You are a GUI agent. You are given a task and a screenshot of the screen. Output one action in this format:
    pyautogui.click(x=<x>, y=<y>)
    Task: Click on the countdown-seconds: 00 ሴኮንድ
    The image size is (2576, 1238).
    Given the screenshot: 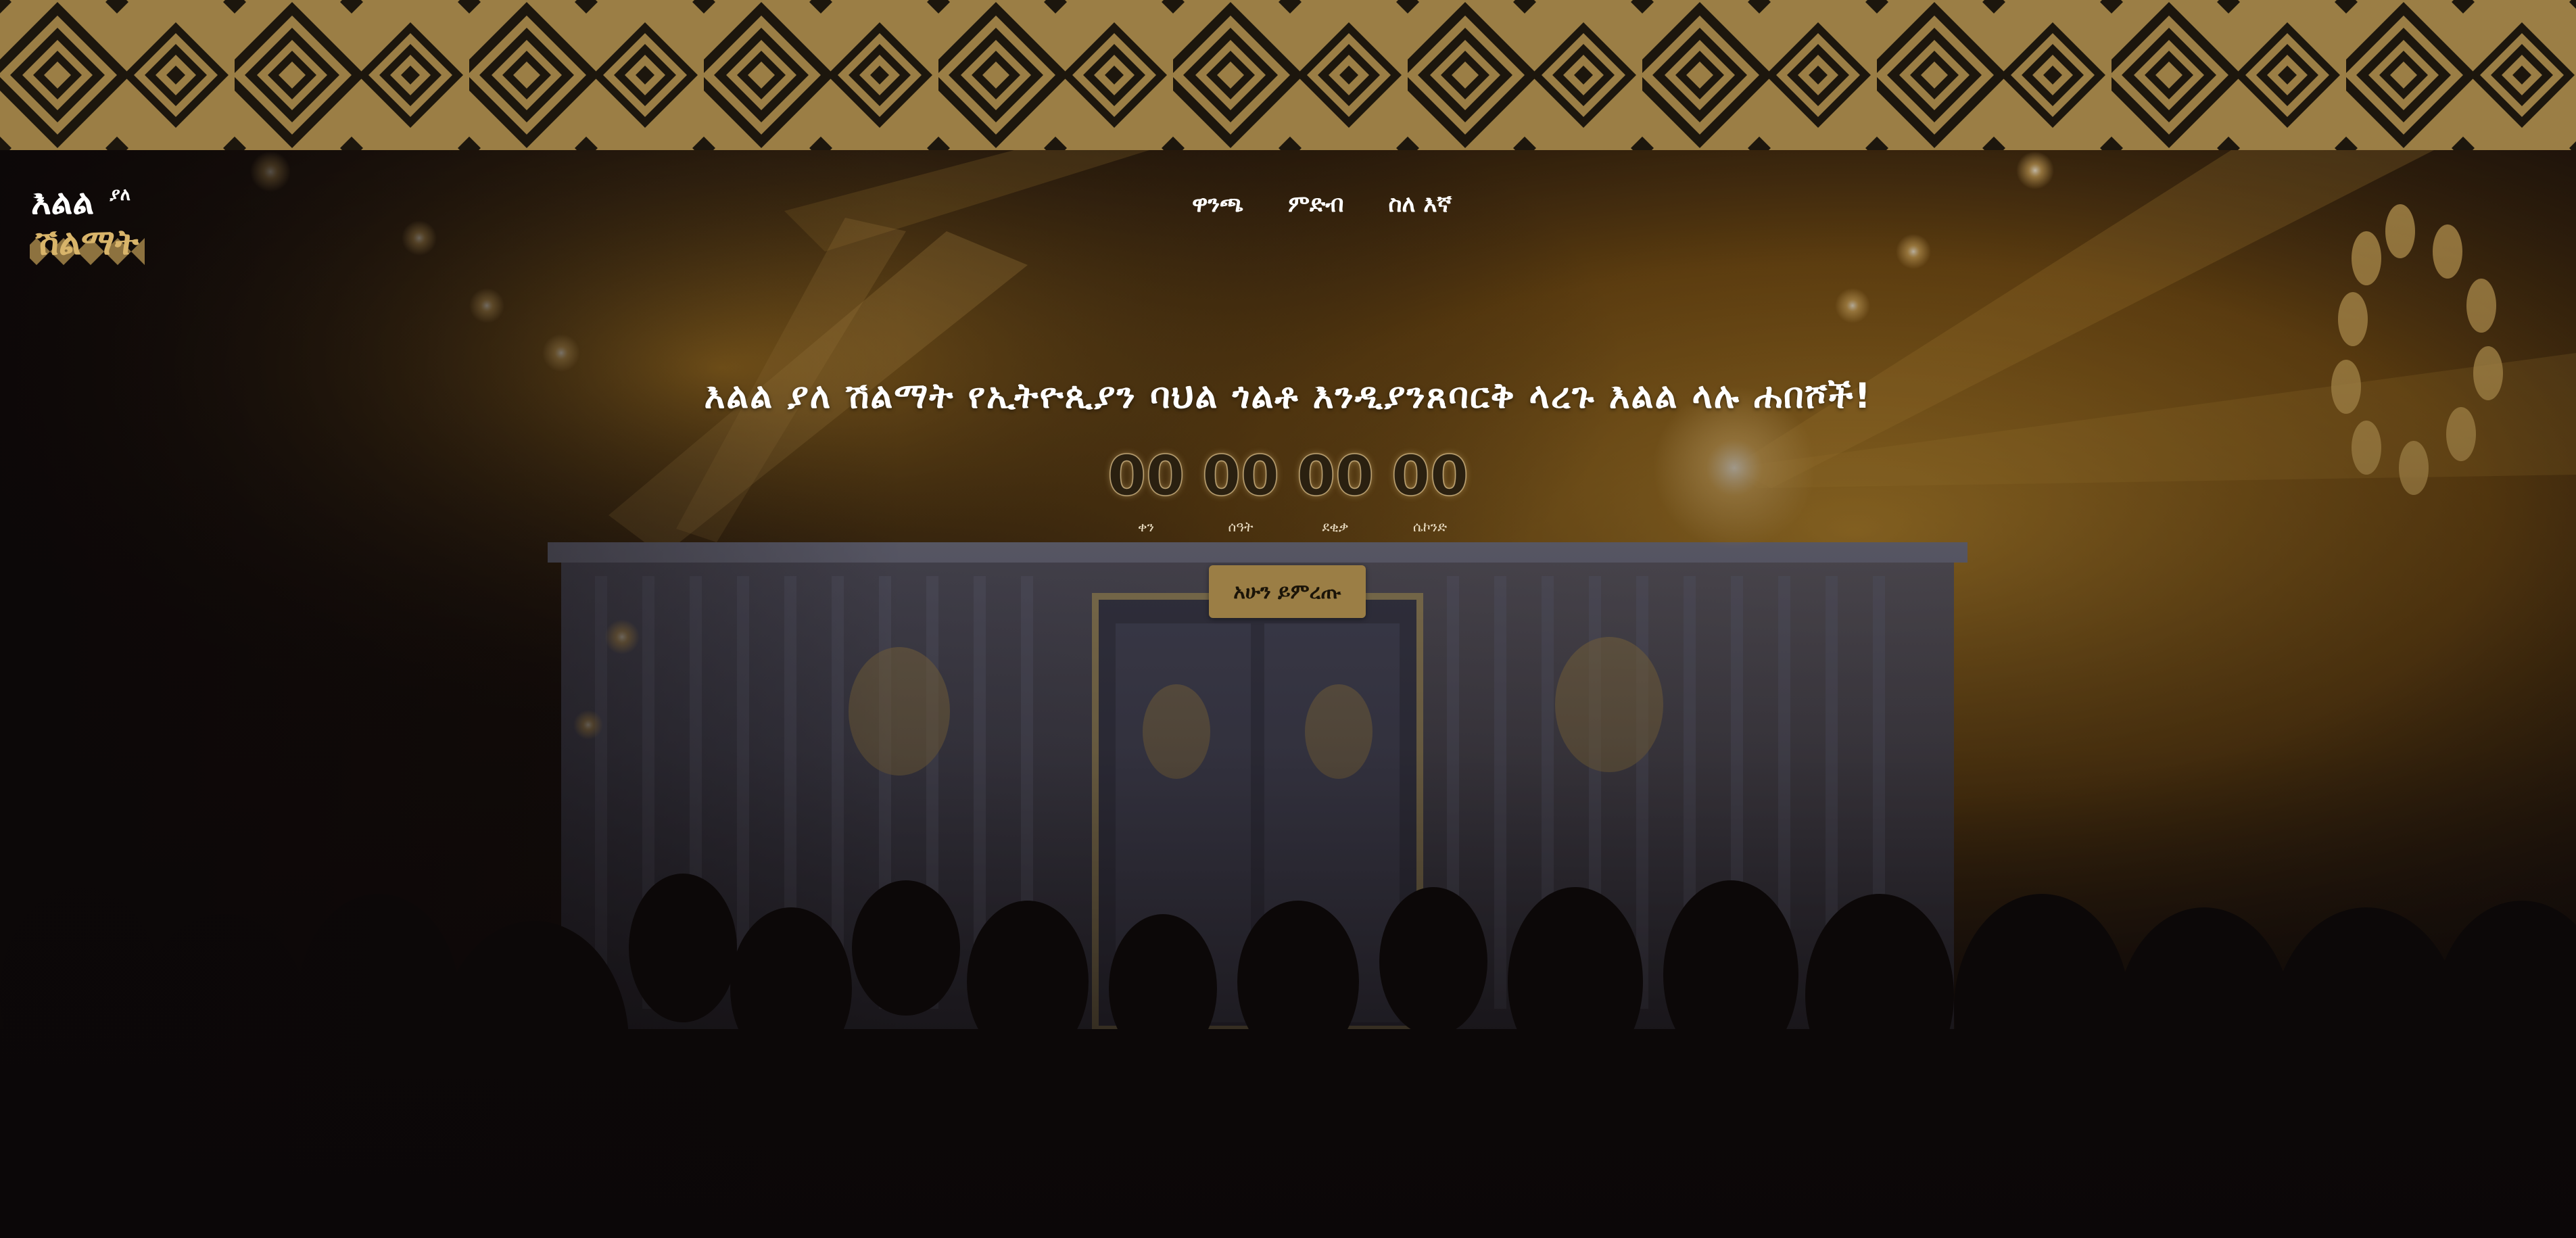 What is the action you would take?
    pyautogui.click(x=1430, y=489)
    